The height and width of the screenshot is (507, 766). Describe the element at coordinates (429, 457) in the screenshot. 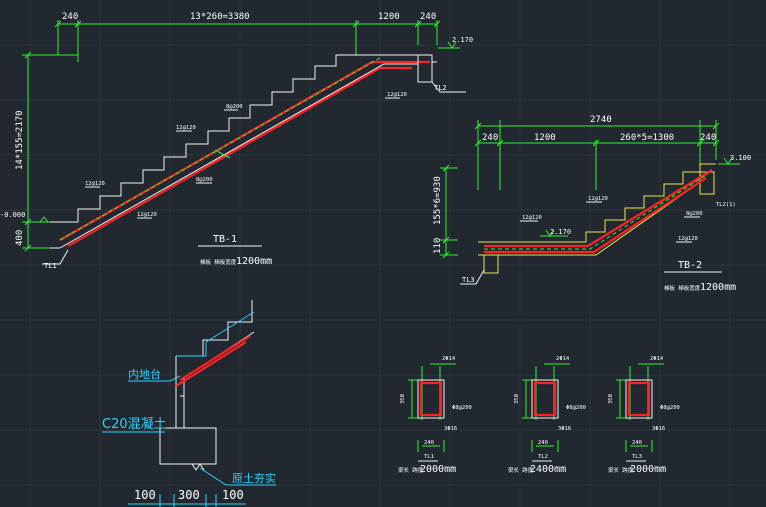

I see `beam1-tag: TL1` at that location.